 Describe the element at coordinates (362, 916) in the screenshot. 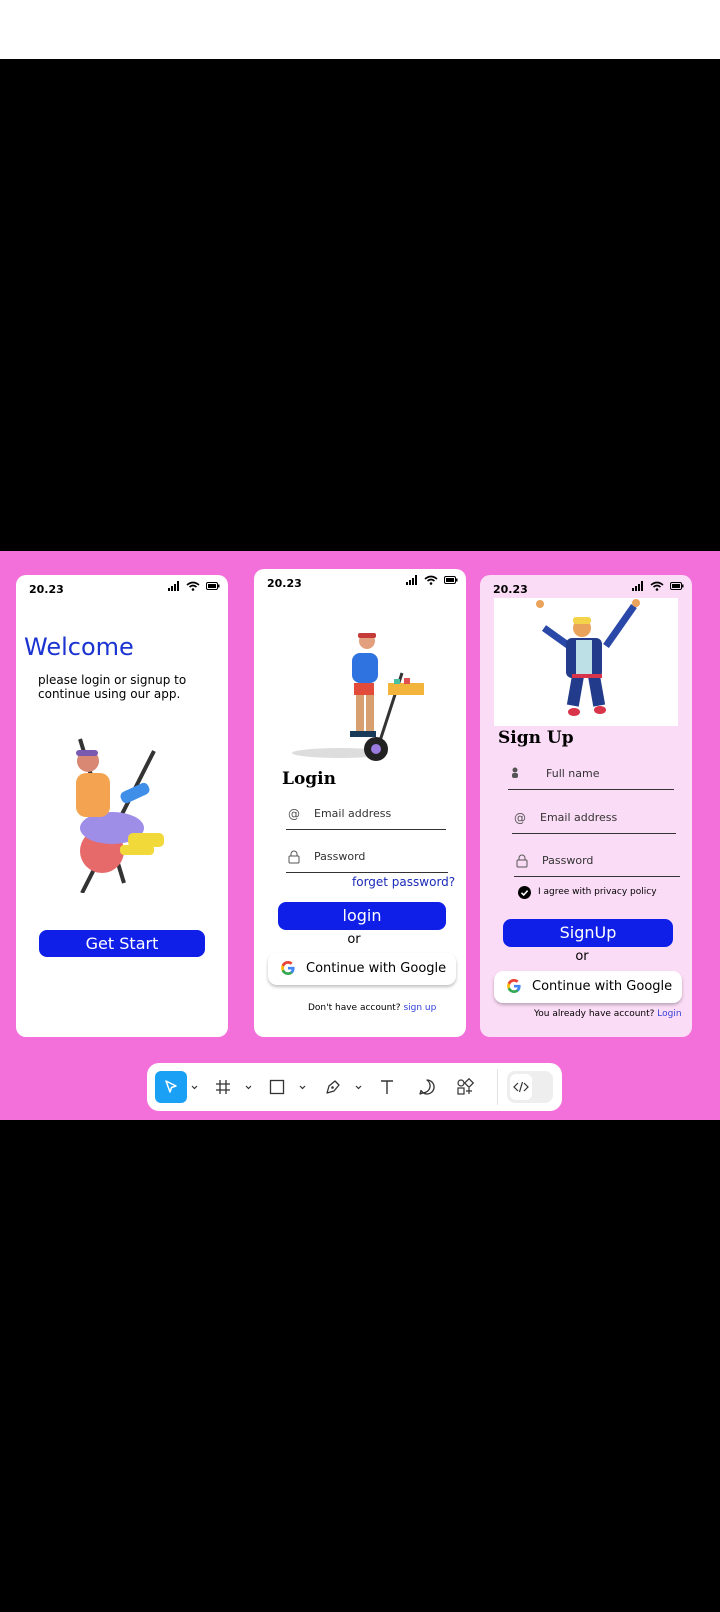

I see `login-button: login` at that location.